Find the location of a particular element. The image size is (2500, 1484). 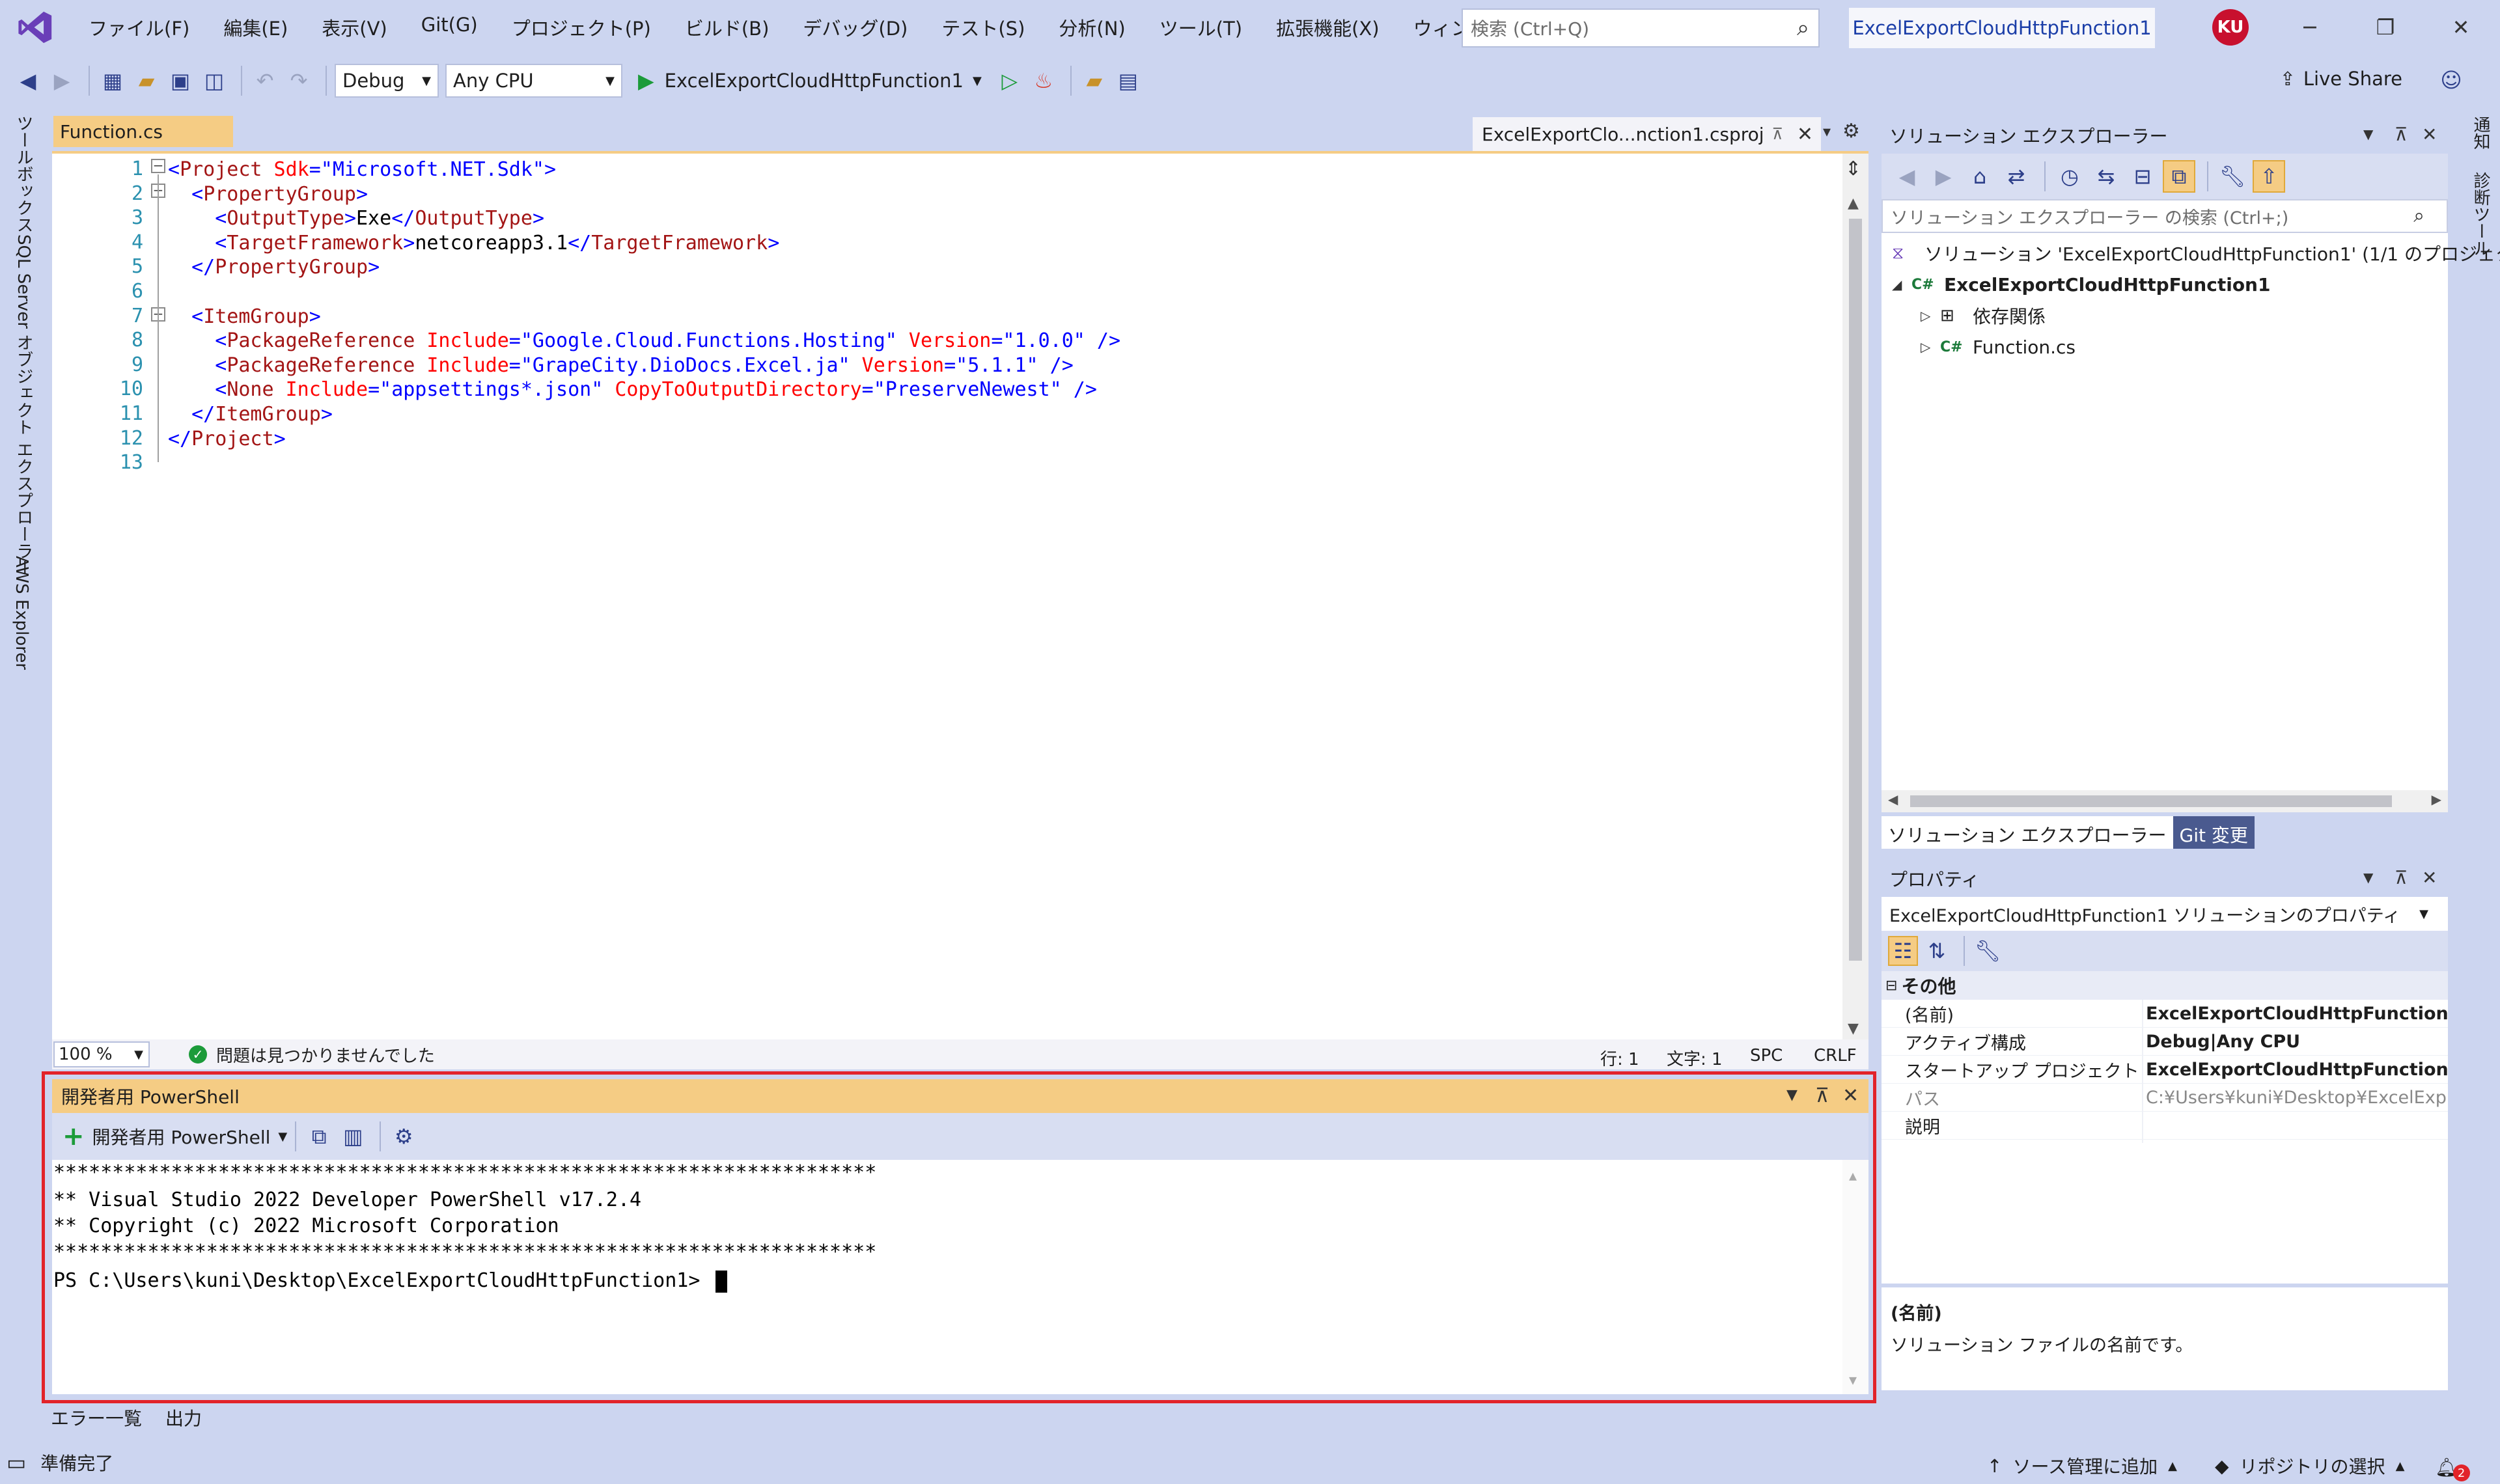

menu-item: プロジェクト(P) is located at coordinates (581, 27).